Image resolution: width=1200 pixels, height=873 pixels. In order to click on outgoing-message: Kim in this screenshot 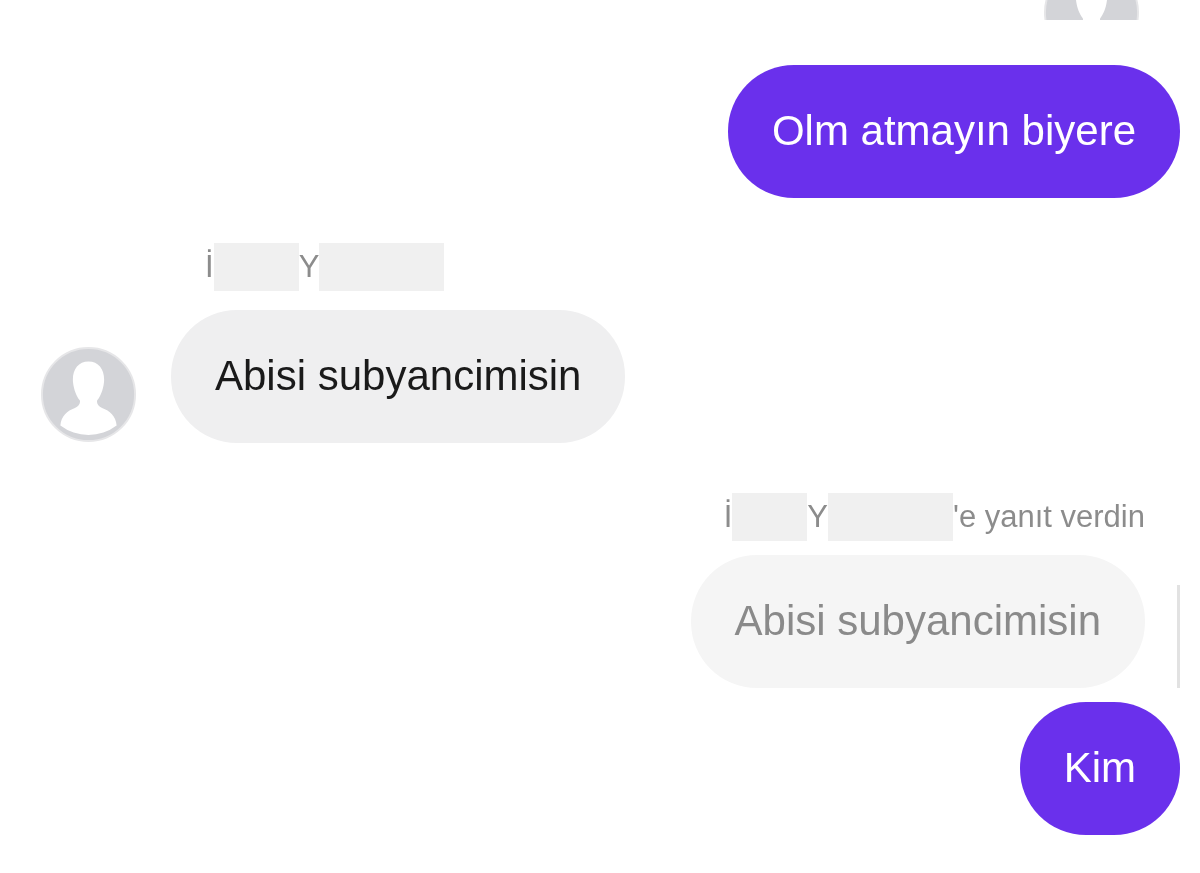, I will do `click(1099, 768)`.